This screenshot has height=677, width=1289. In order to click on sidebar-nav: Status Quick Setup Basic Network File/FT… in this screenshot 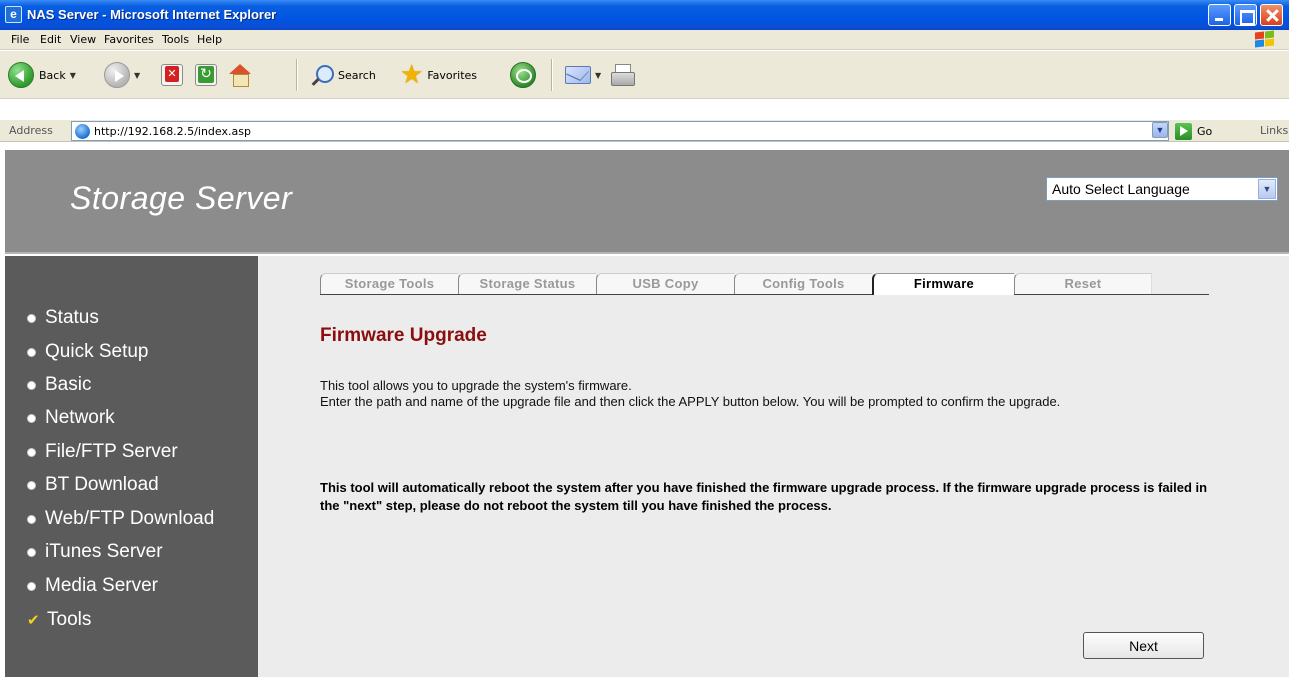, I will do `click(131, 466)`.